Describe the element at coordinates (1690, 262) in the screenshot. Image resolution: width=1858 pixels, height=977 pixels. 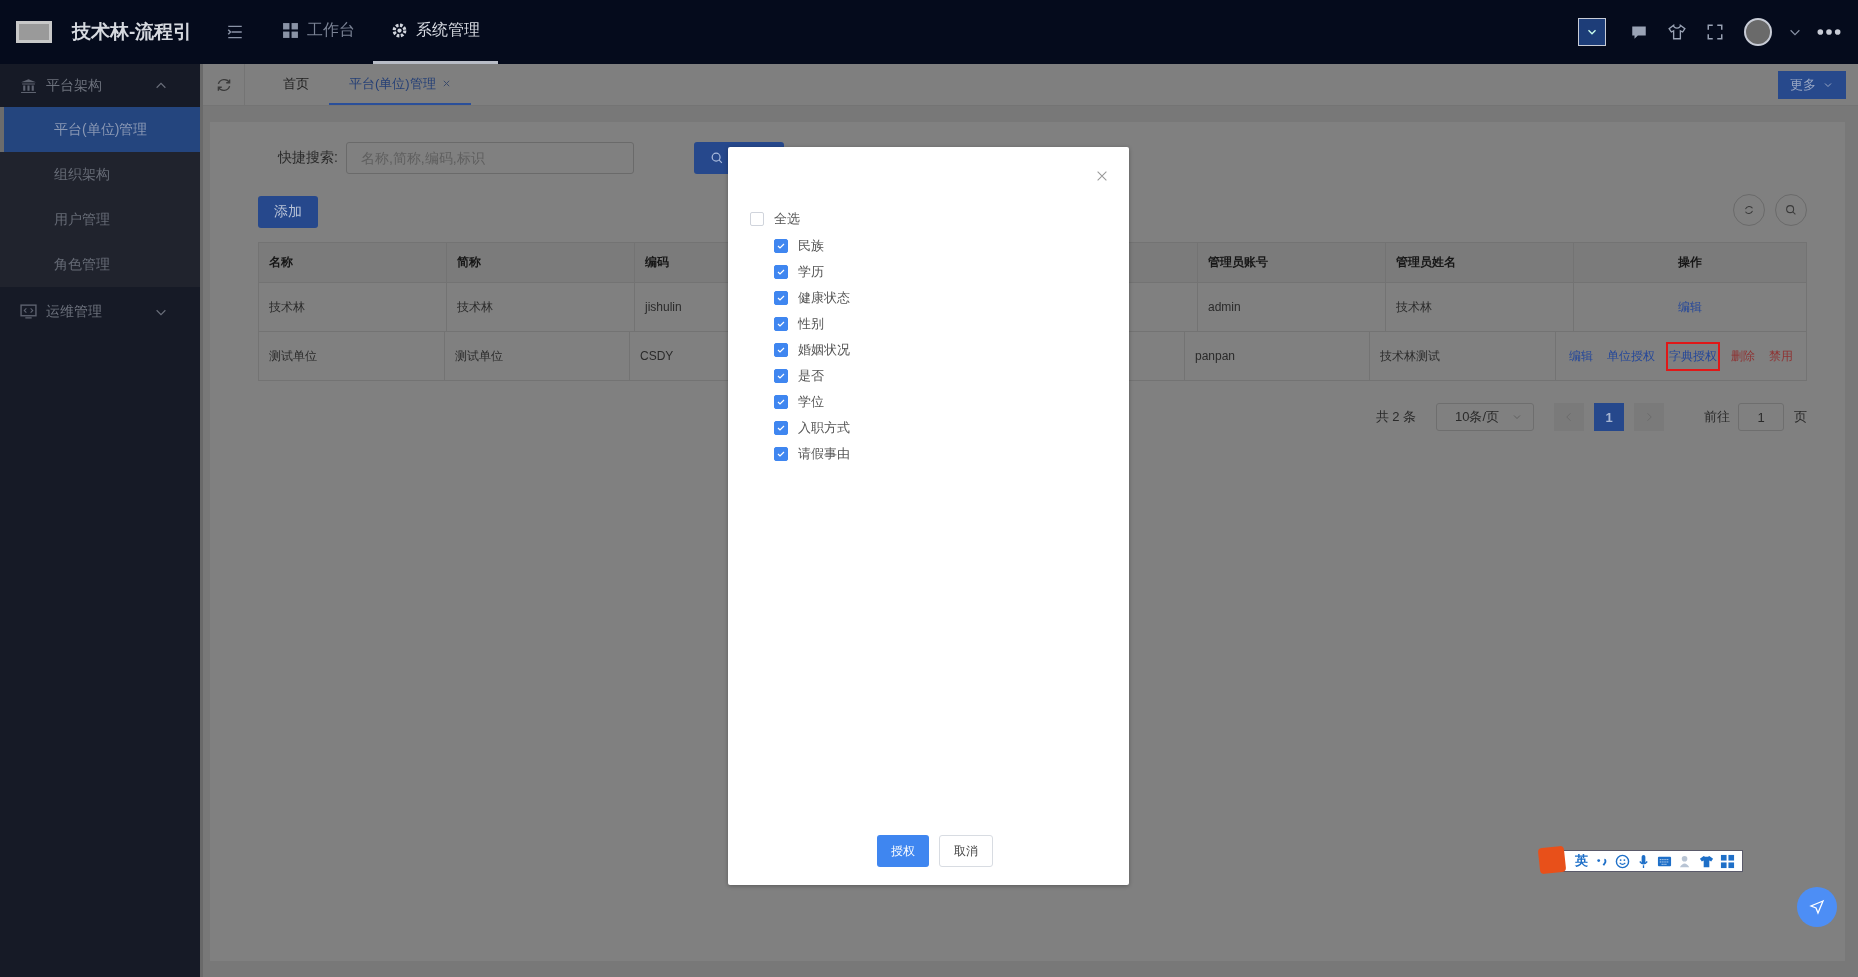
I see `column-header: 操作` at that location.